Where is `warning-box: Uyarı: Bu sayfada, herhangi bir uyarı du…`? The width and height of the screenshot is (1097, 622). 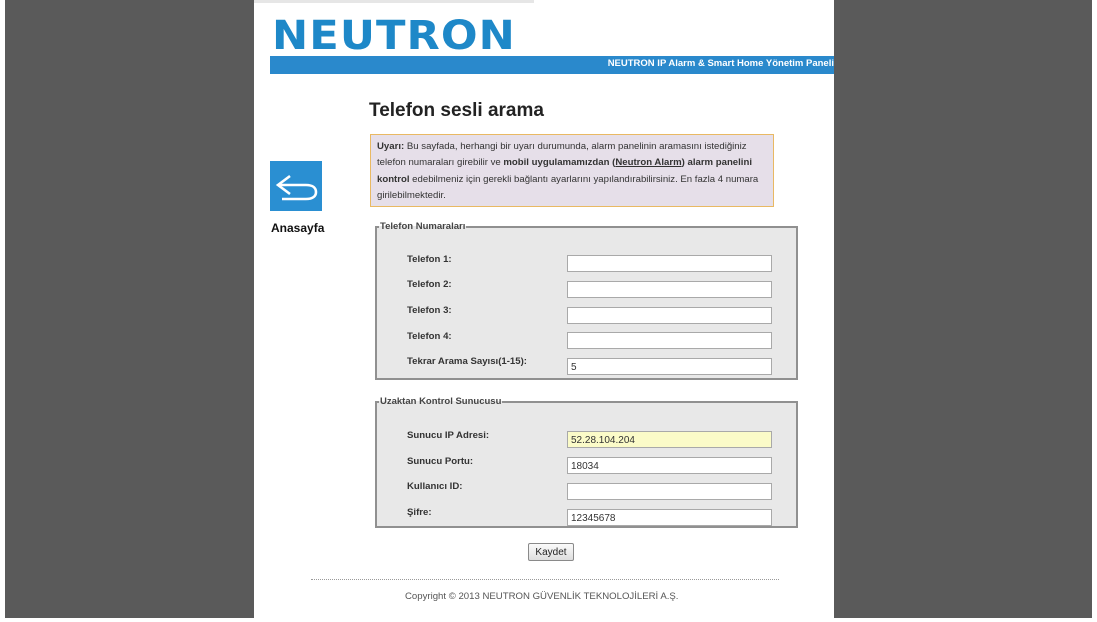
warning-box: Uyarı: Bu sayfada, herhangi bir uyarı du… is located at coordinates (572, 170).